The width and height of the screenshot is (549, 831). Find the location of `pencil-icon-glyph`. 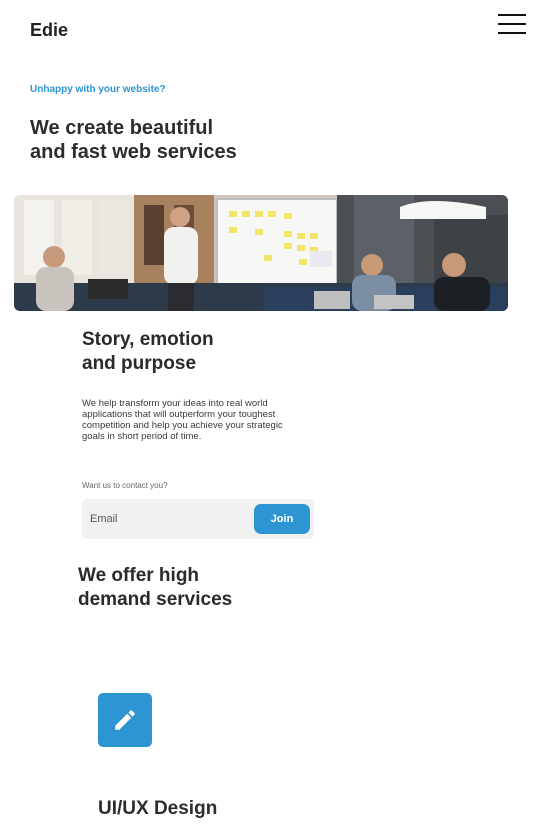

pencil-icon-glyph is located at coordinates (125, 720).